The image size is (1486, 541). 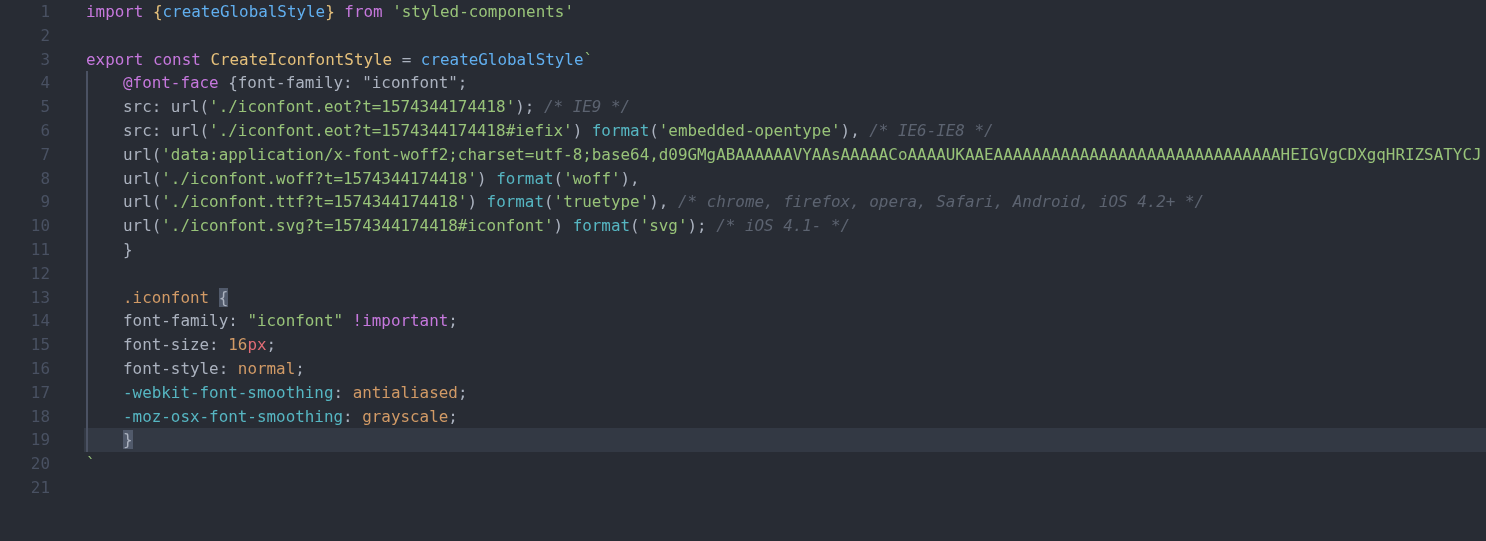 I want to click on code-line: import {createGlobalStyle} from 'styled-components', so click(x=330, y=12).